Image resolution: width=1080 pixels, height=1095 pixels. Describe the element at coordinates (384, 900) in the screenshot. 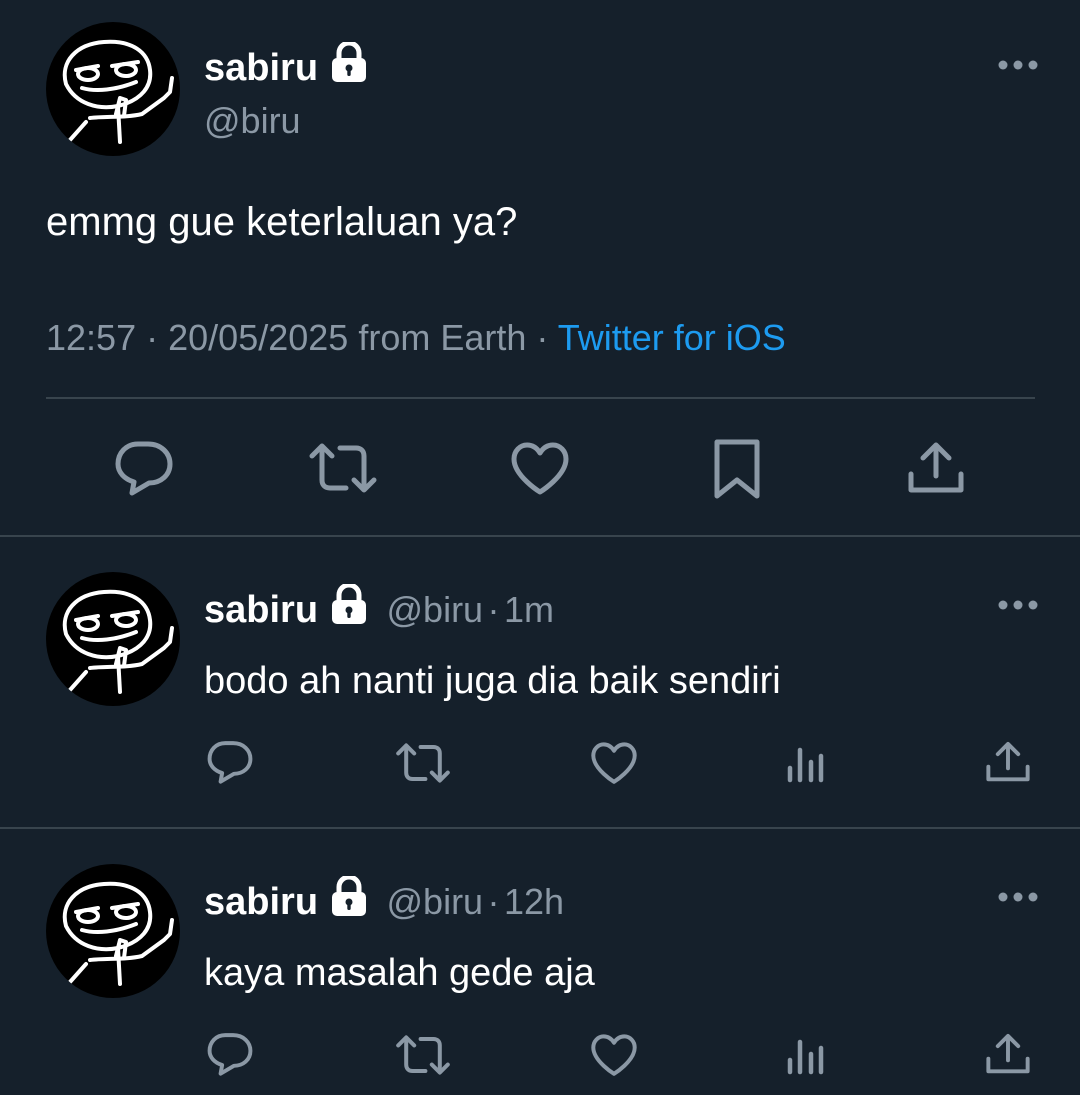

I see `reply-header: sabiru @biru · 12h` at that location.